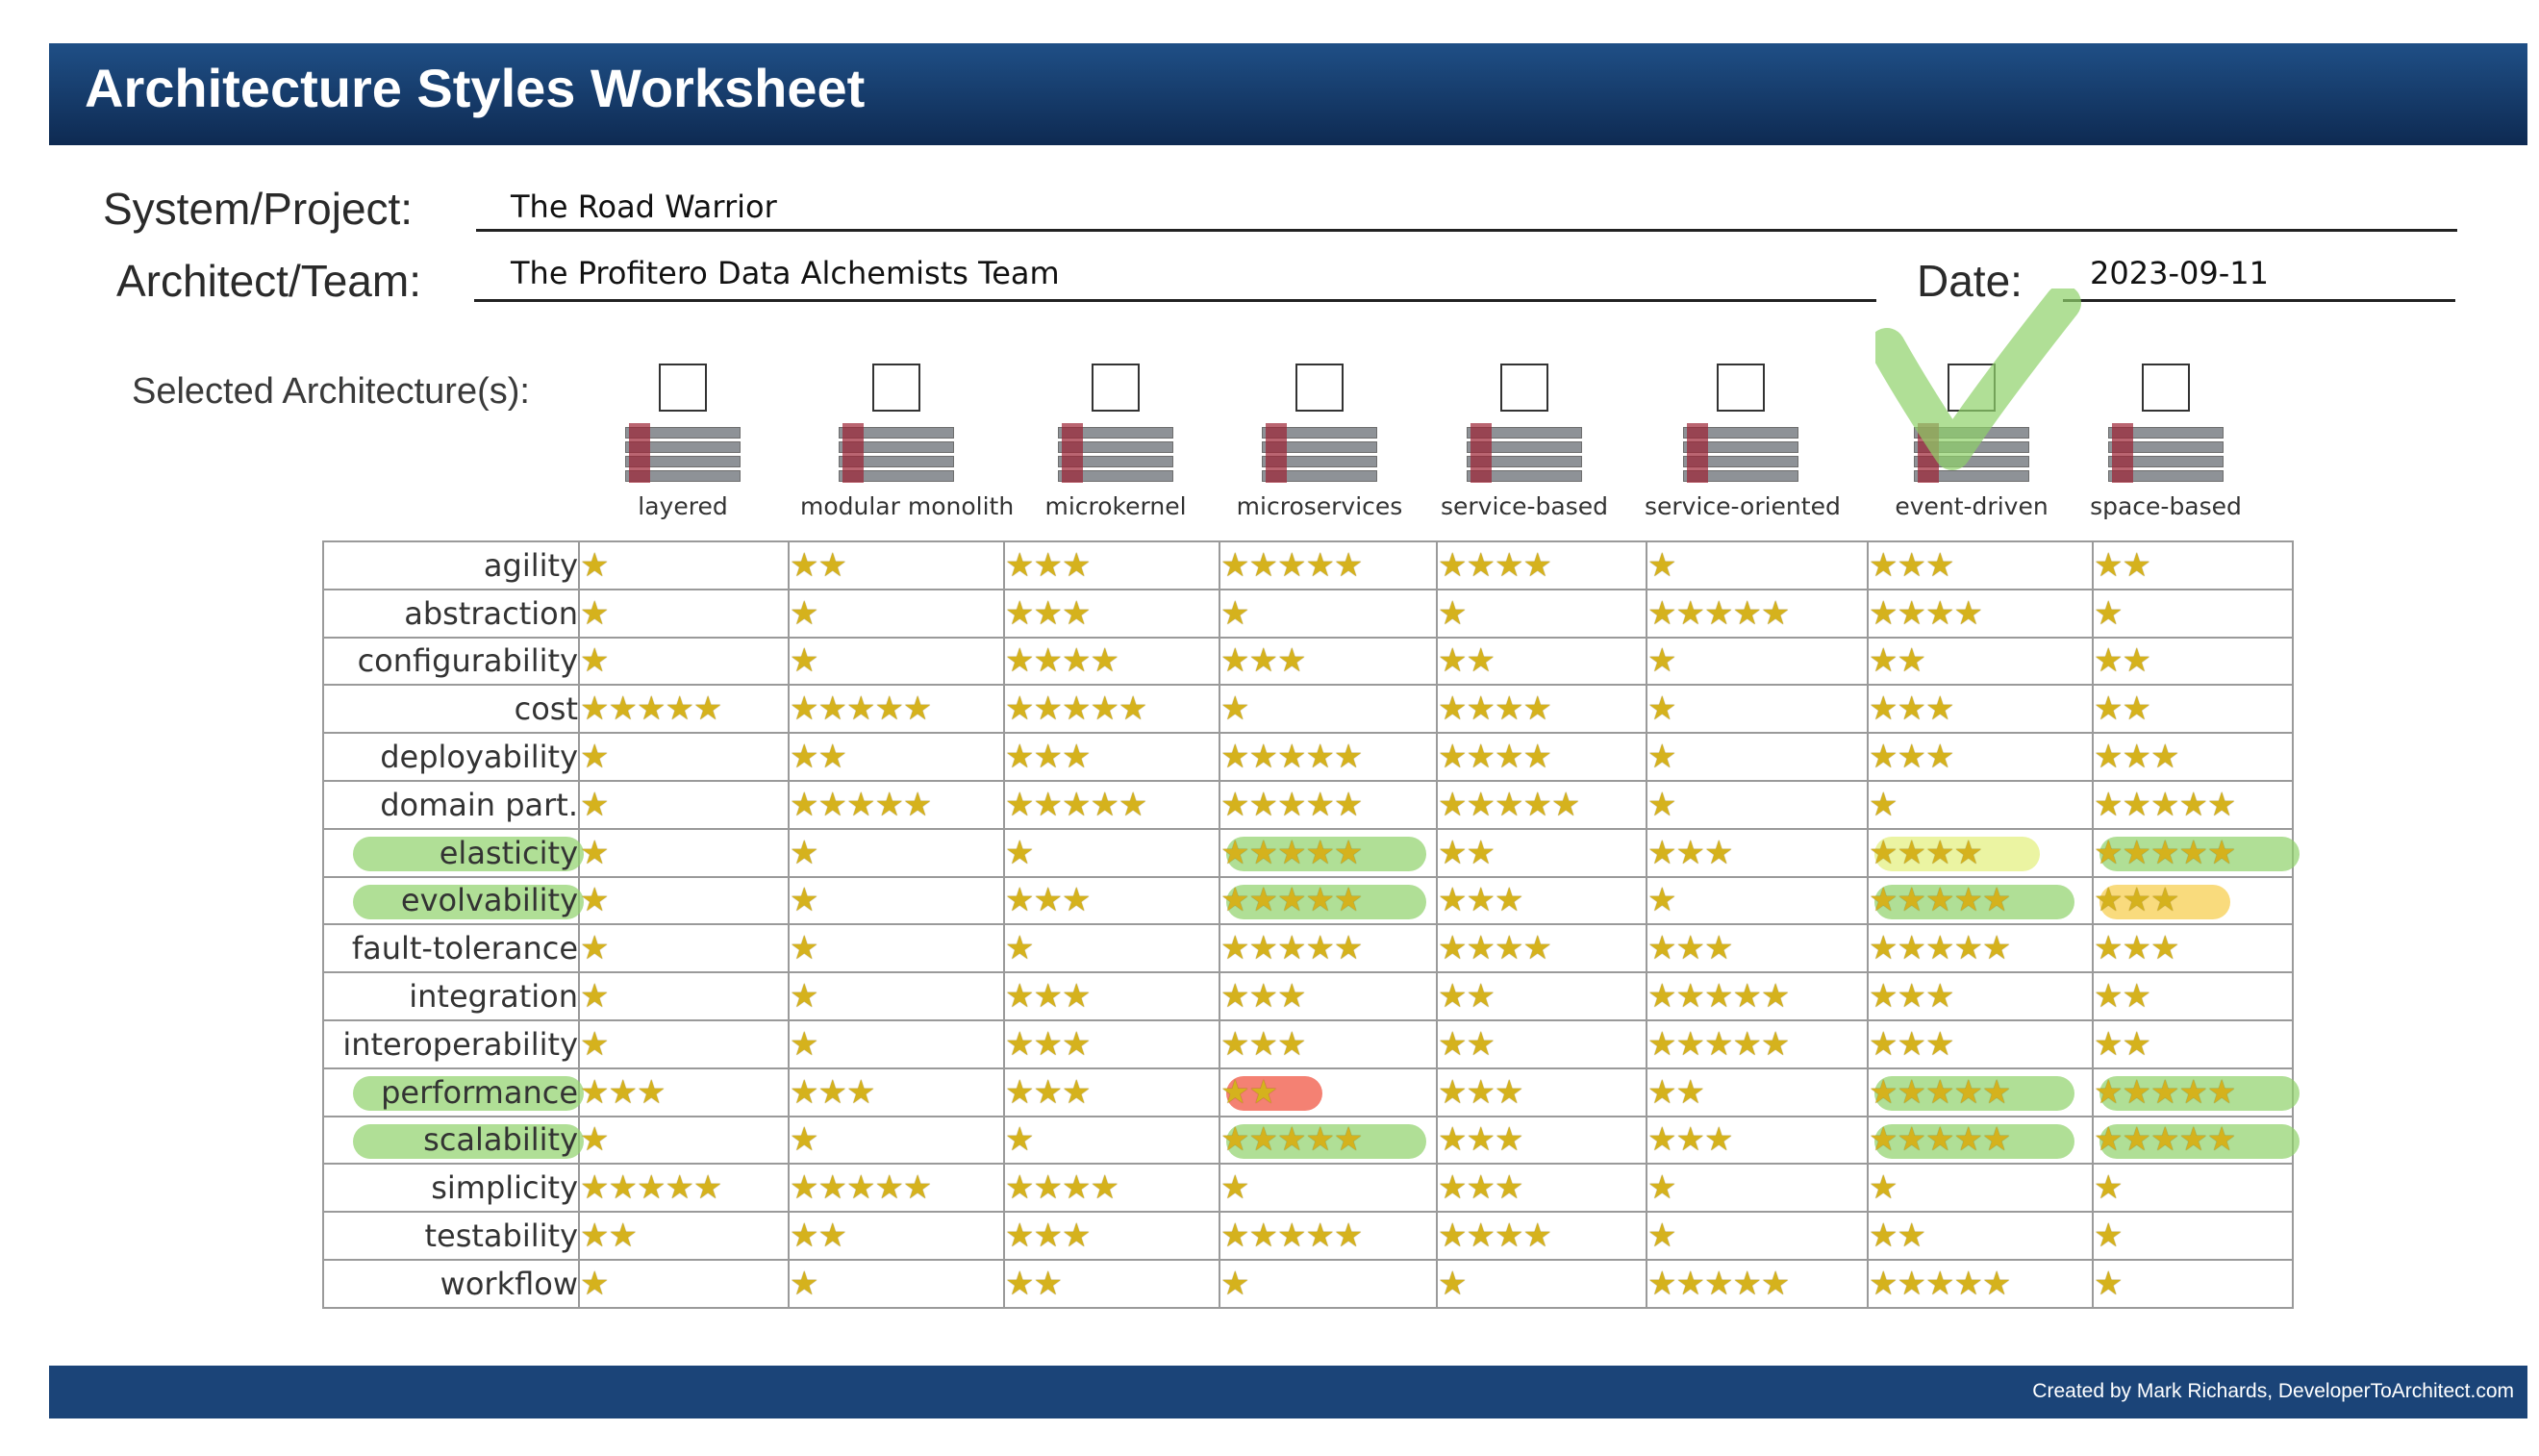 The width and height of the screenshot is (2539, 1456). I want to click on project-value: The Road Warrior, so click(644, 206).